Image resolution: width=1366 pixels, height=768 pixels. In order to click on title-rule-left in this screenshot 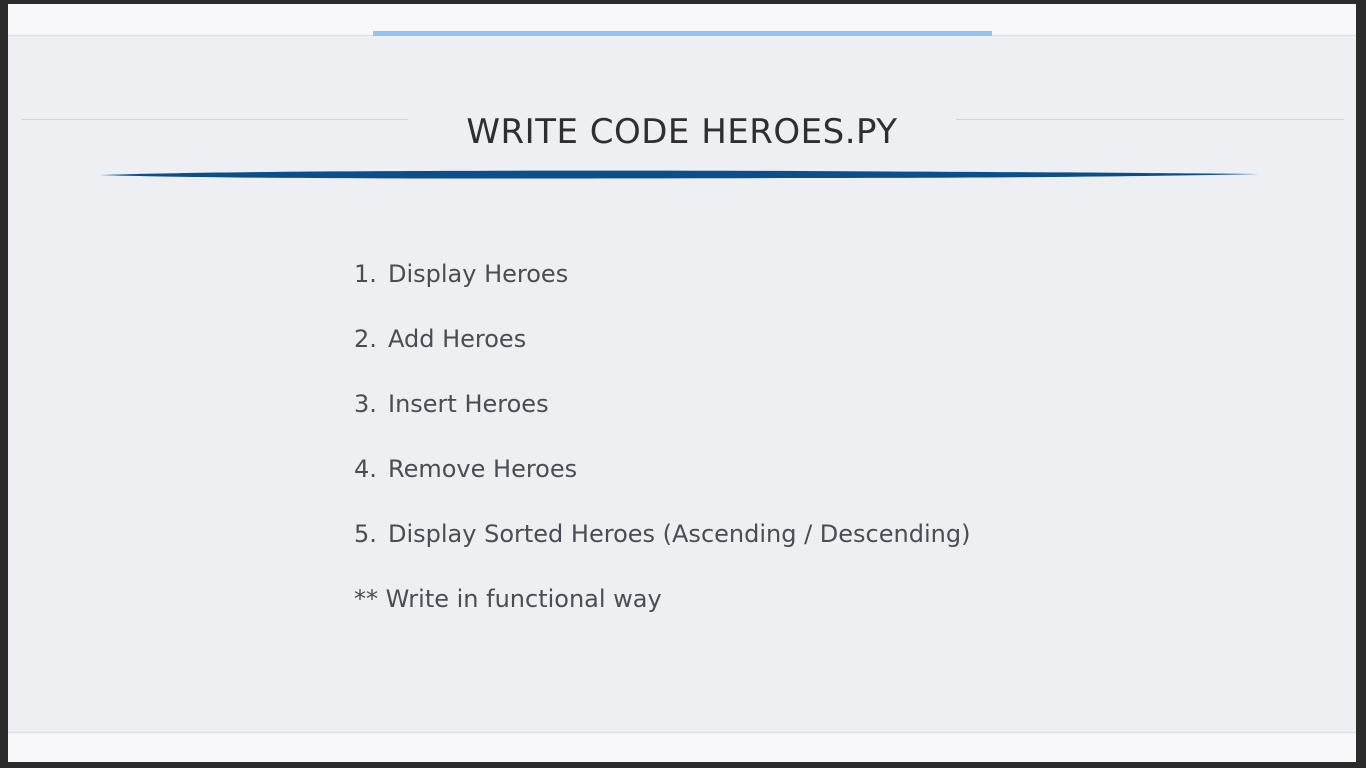, I will do `click(215, 119)`.